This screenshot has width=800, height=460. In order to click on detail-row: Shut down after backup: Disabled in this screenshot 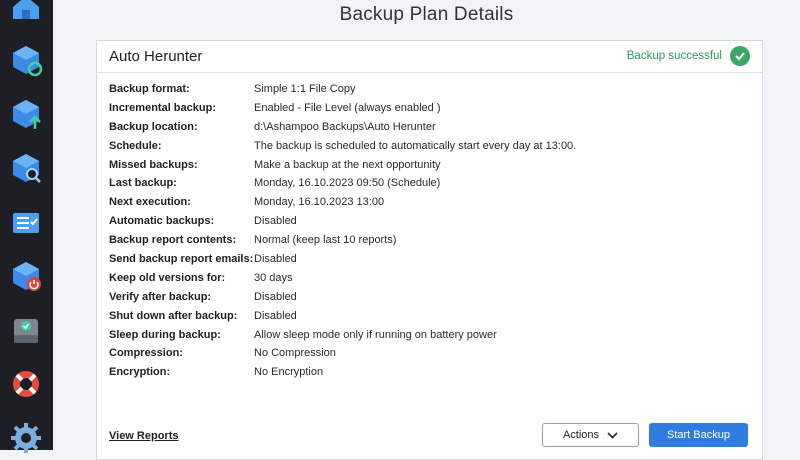, I will do `click(342, 316)`.